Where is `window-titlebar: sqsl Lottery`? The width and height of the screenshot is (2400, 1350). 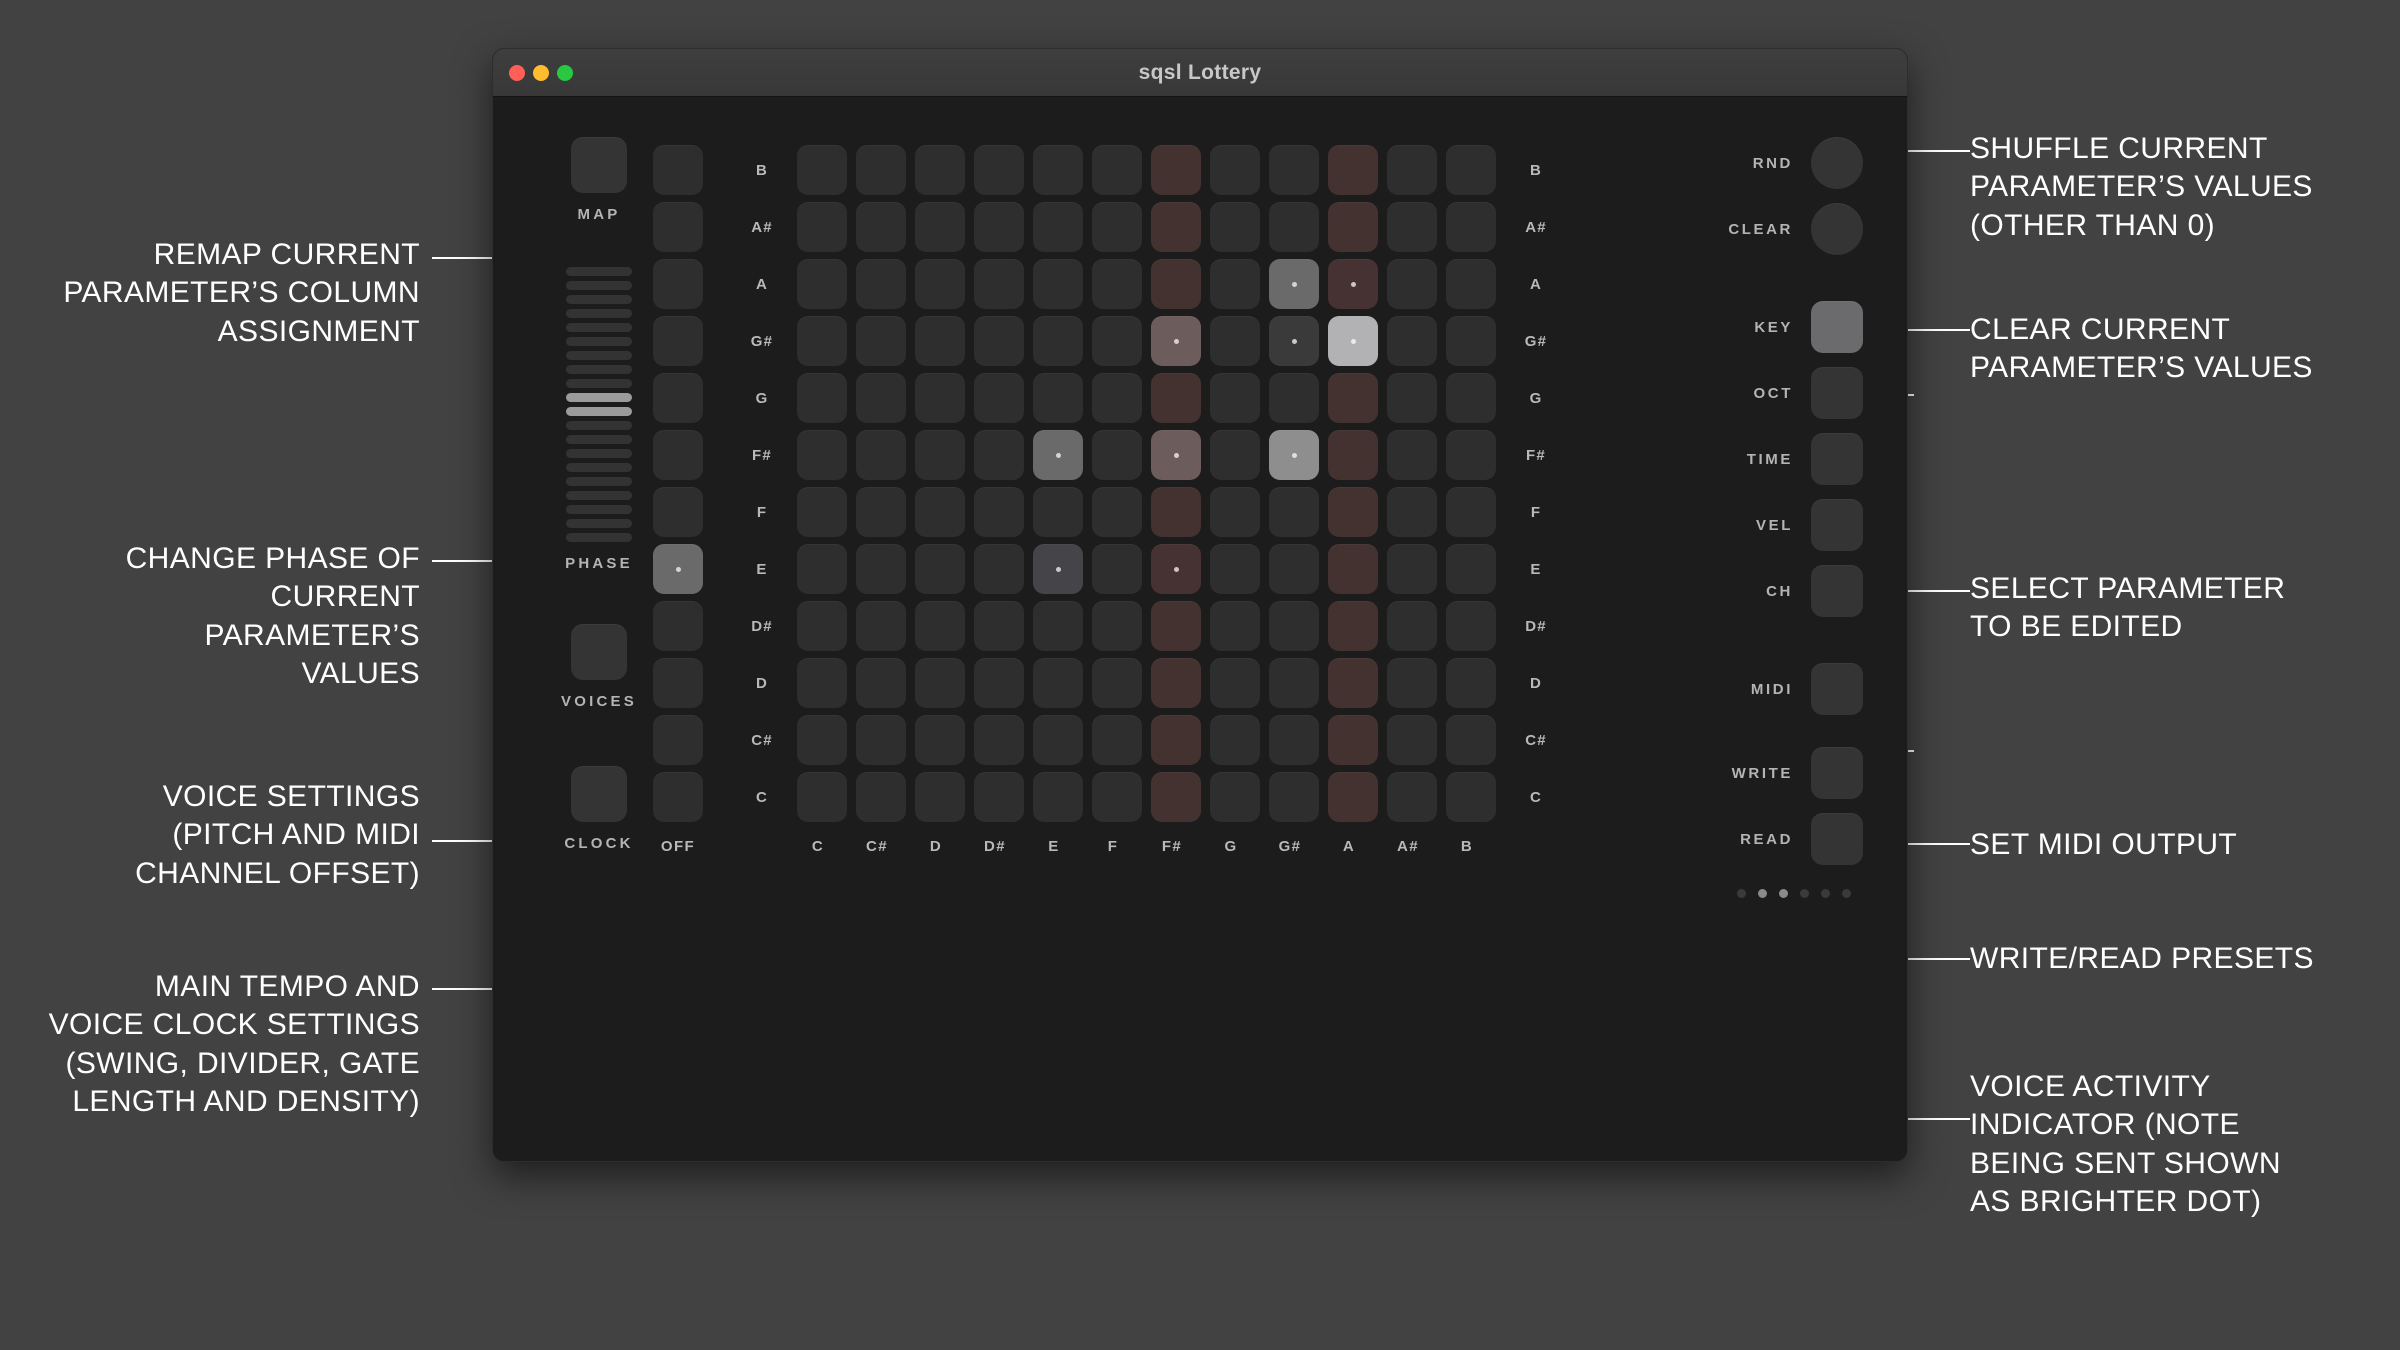 window-titlebar: sqsl Lottery is located at coordinates (1200, 73).